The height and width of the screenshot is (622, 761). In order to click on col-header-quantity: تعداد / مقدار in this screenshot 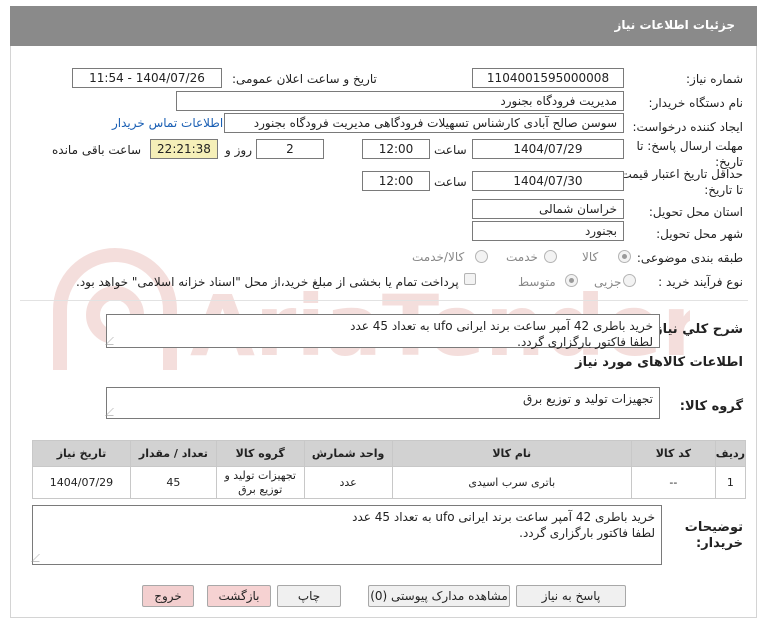, I will do `click(173, 453)`.